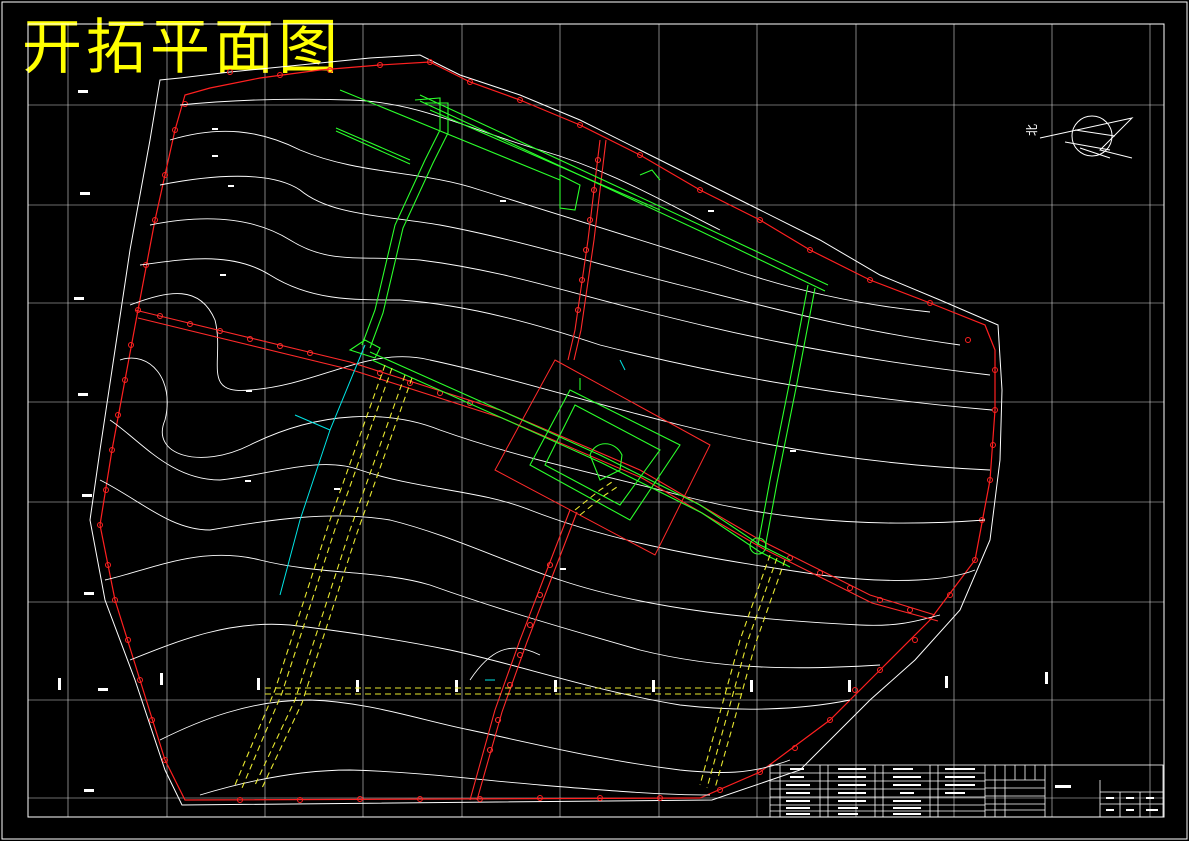 This screenshot has width=1189, height=841. I want to click on title-block, so click(966, 791).